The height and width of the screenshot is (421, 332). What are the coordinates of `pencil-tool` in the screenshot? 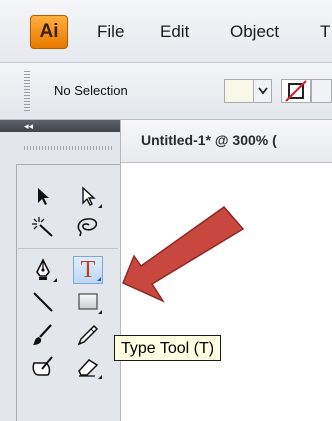 It's located at (88, 335).